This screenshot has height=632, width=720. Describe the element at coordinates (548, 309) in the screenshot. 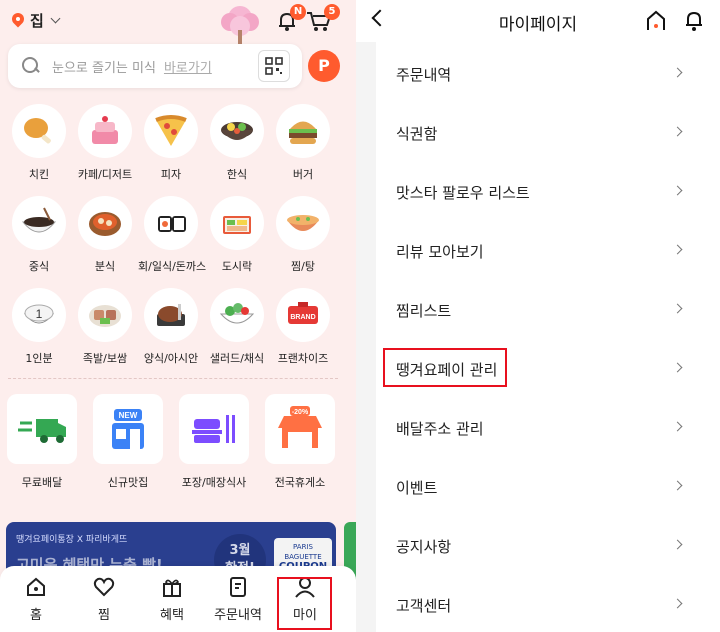

I see `menu-item-favorites: 찜리스트` at that location.